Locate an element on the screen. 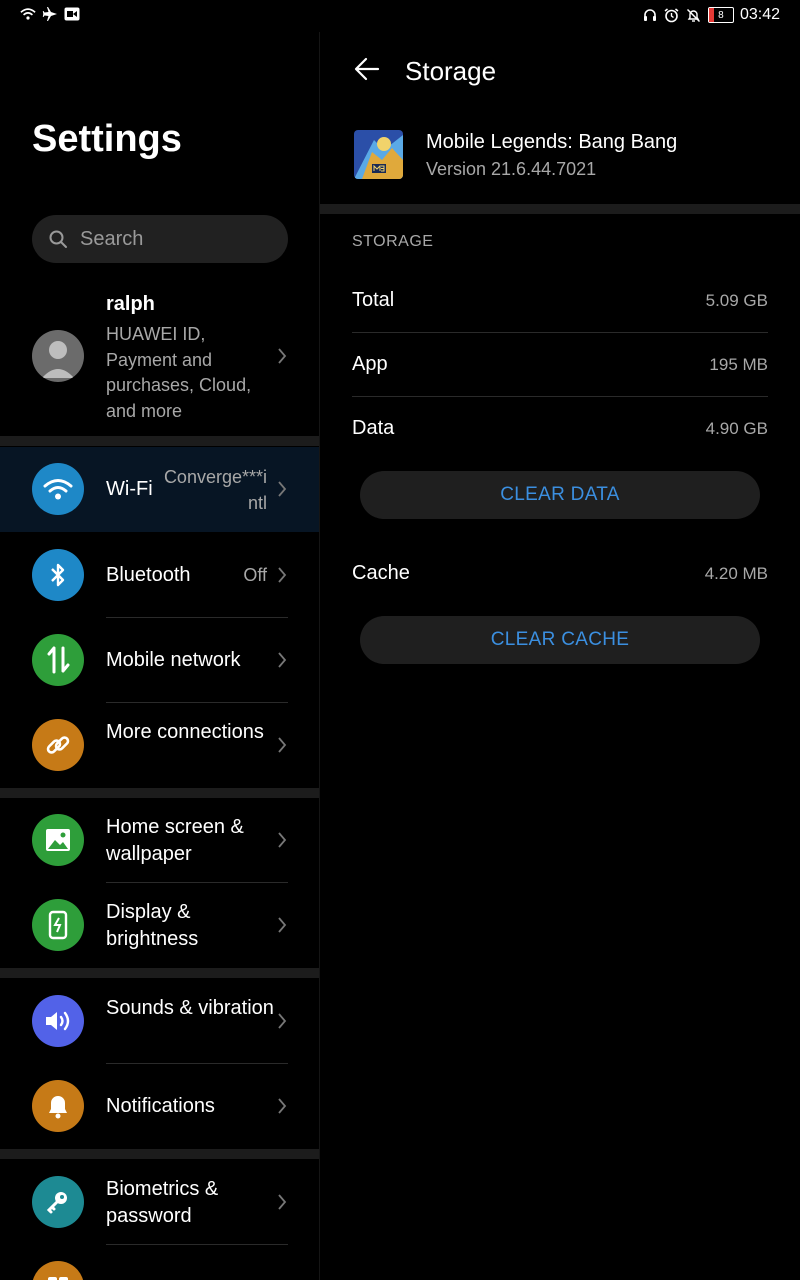 The height and width of the screenshot is (1280, 800). mobile-data-icon is located at coordinates (58, 660).